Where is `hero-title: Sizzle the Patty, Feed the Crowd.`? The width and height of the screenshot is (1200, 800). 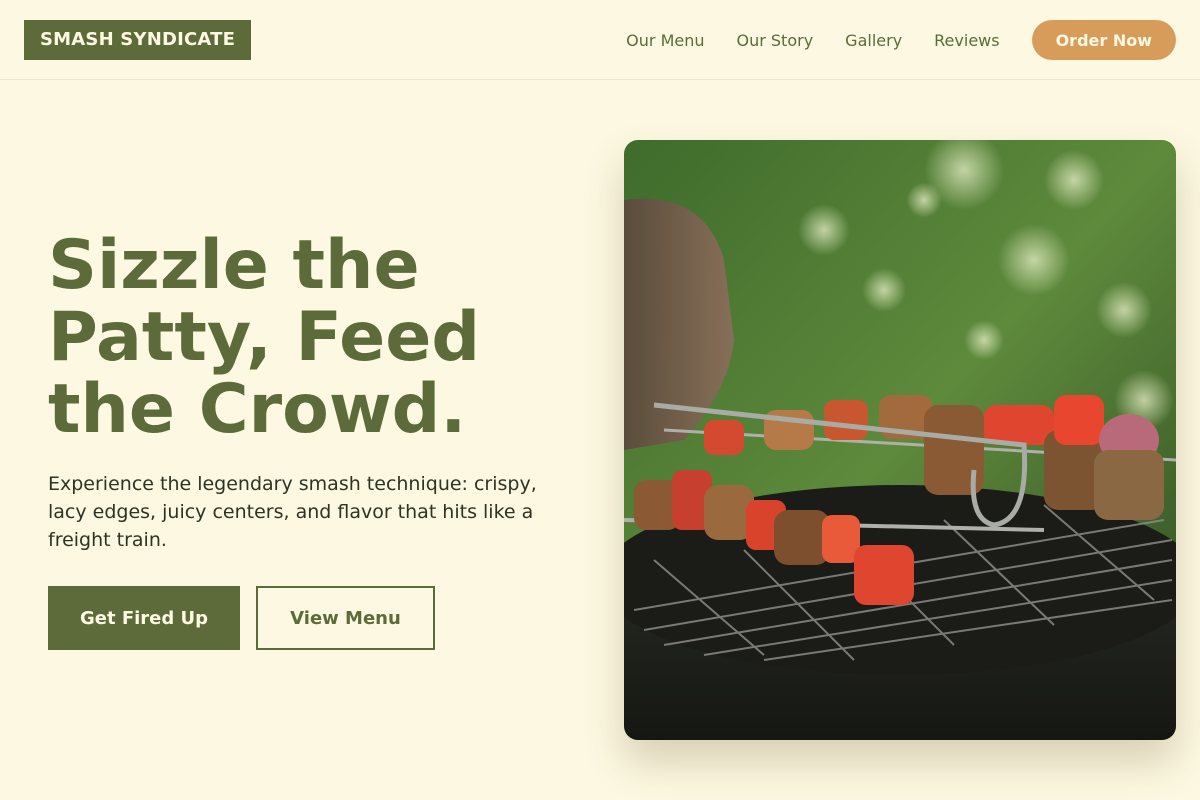 hero-title: Sizzle the Patty, Feed the Crowd. is located at coordinates (318, 338).